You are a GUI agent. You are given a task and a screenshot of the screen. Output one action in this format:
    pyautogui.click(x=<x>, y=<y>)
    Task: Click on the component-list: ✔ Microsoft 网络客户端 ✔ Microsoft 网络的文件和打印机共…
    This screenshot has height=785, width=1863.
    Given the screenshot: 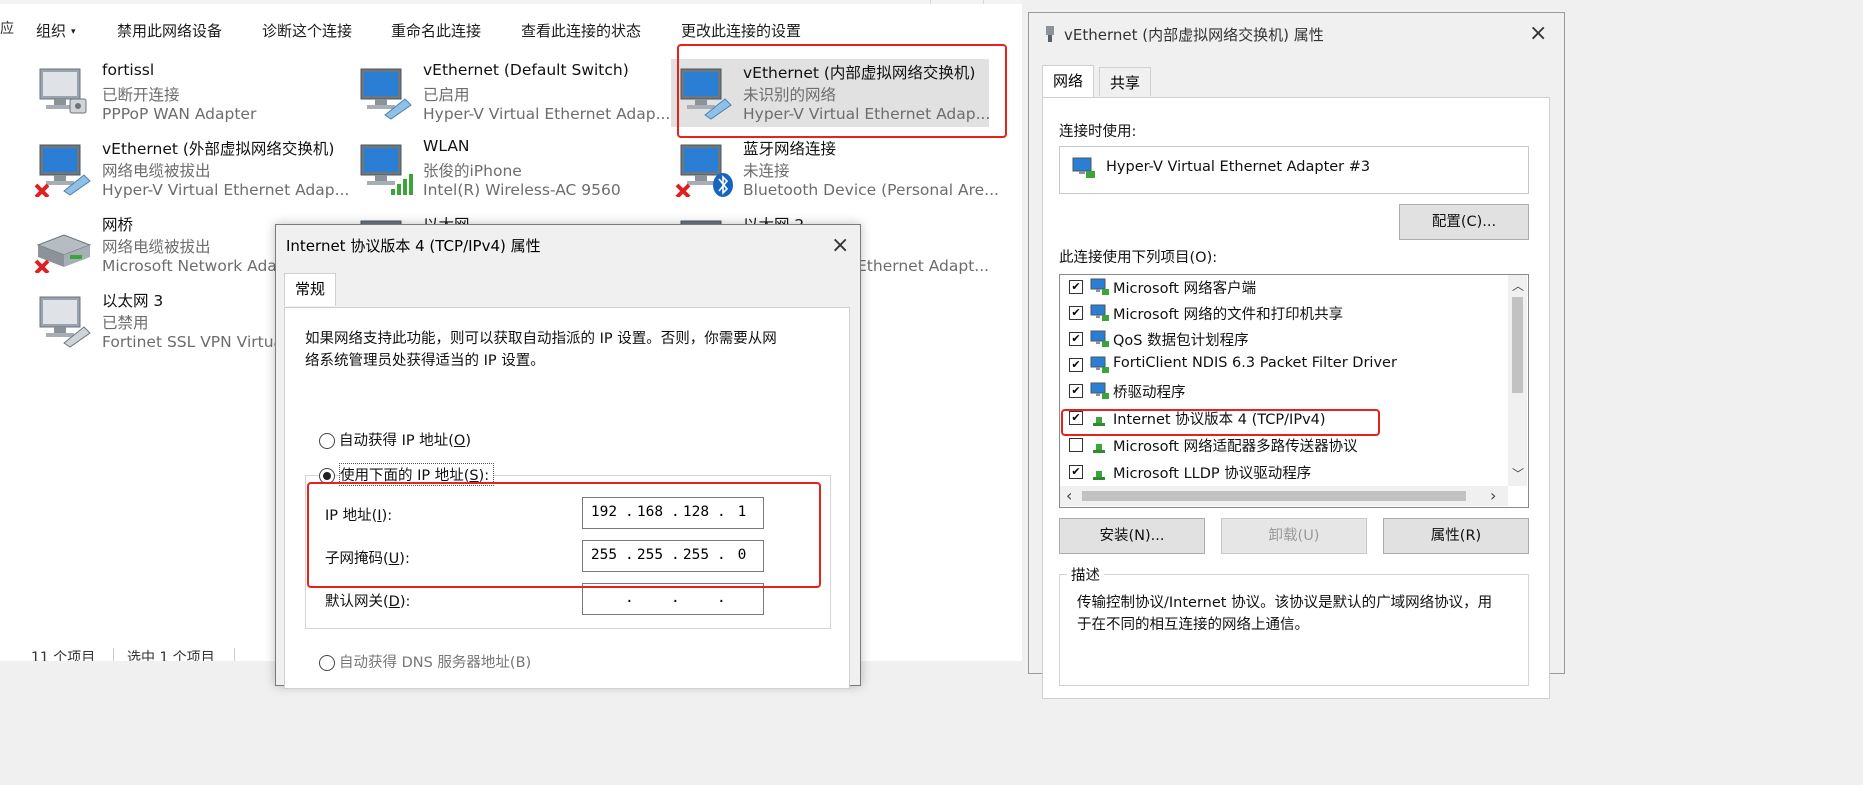 What is the action you would take?
    pyautogui.click(x=1294, y=391)
    